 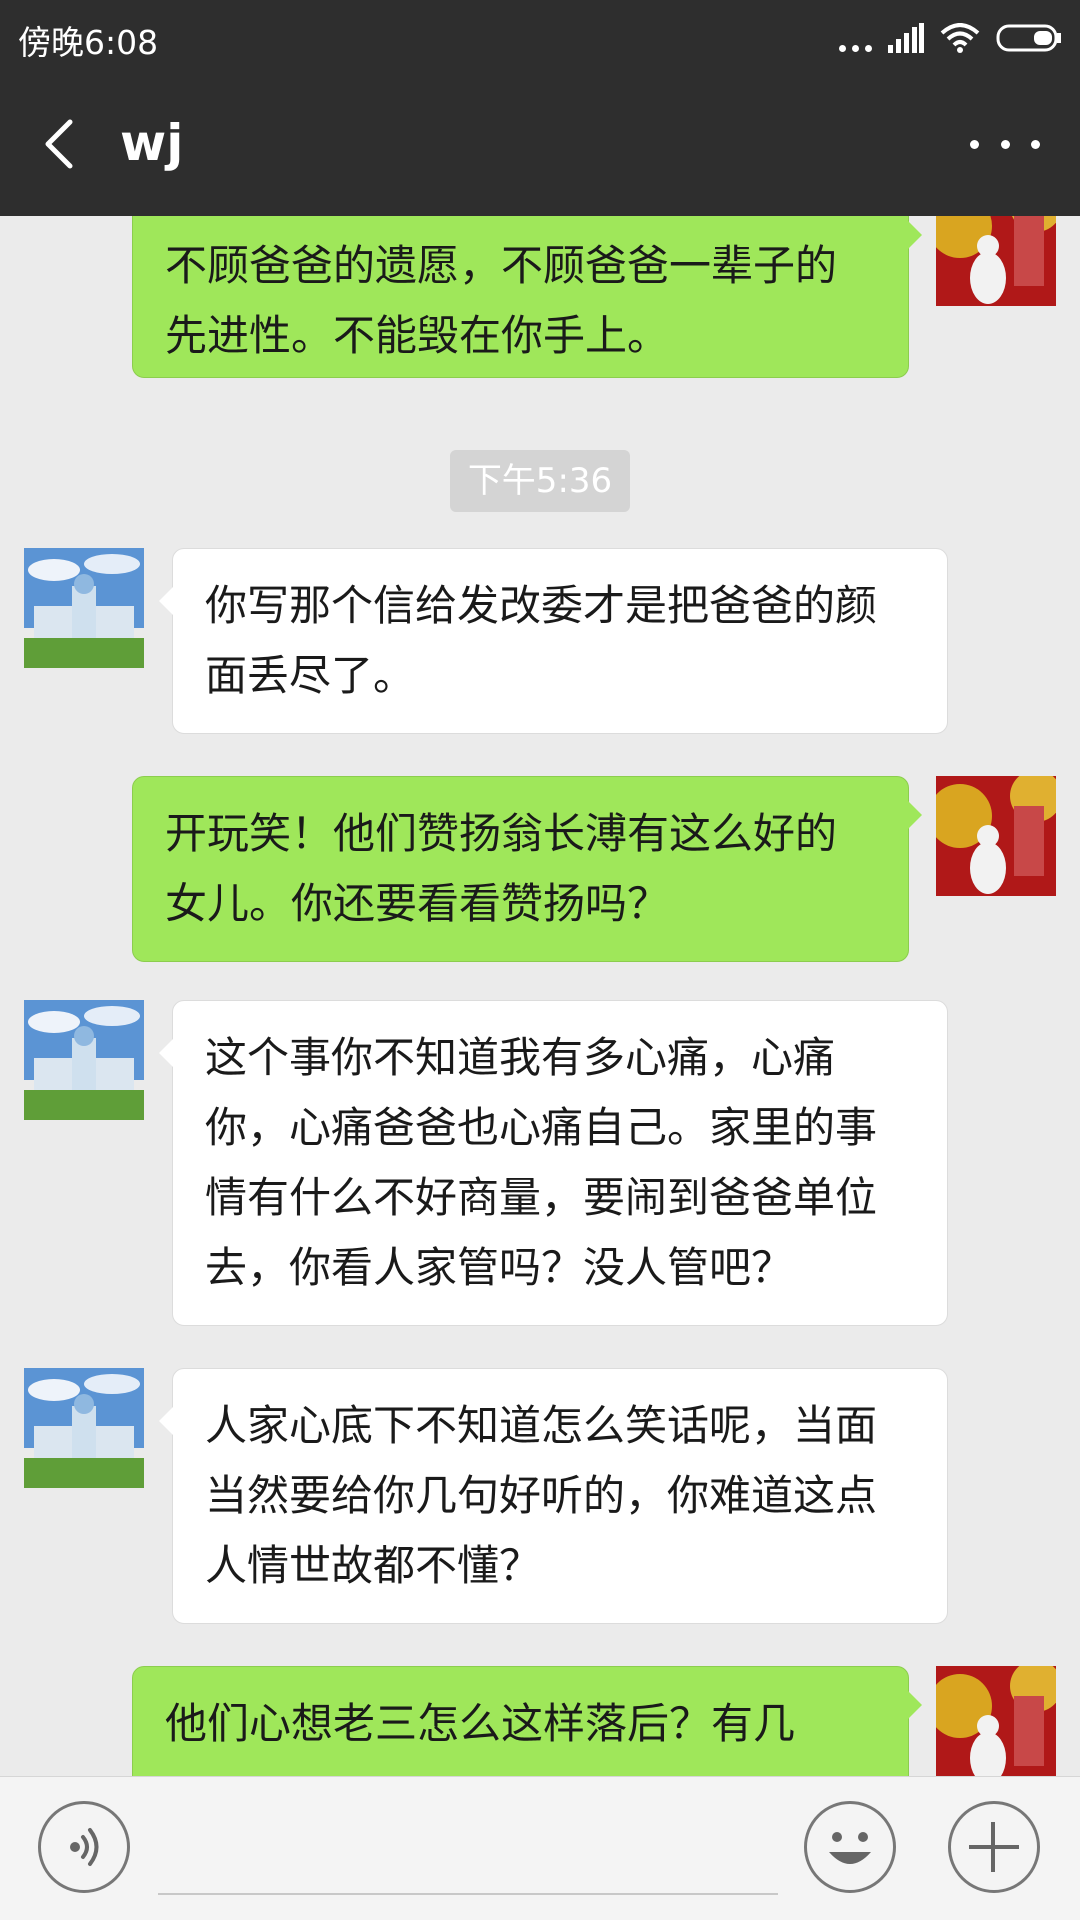 I want to click on back-button, so click(x=62, y=144).